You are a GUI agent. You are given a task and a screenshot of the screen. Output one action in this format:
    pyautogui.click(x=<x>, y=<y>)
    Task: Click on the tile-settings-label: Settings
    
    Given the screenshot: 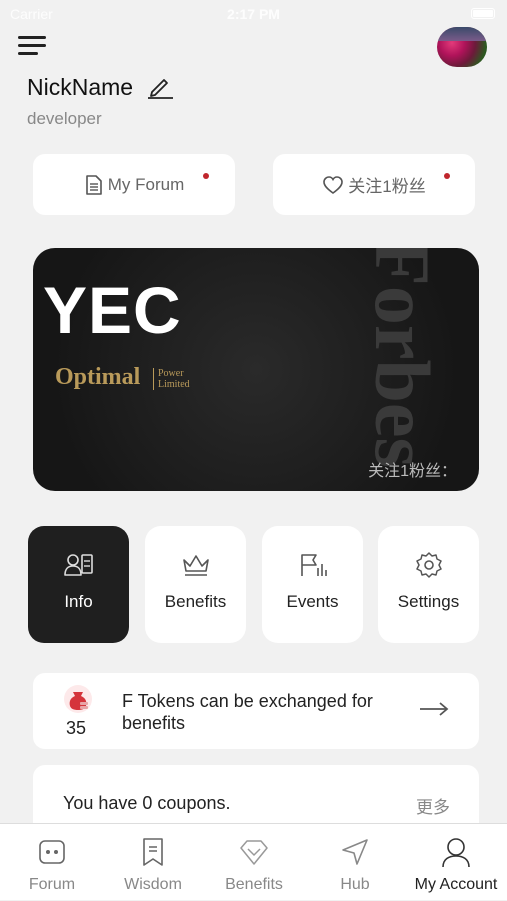 What is the action you would take?
    pyautogui.click(x=428, y=601)
    